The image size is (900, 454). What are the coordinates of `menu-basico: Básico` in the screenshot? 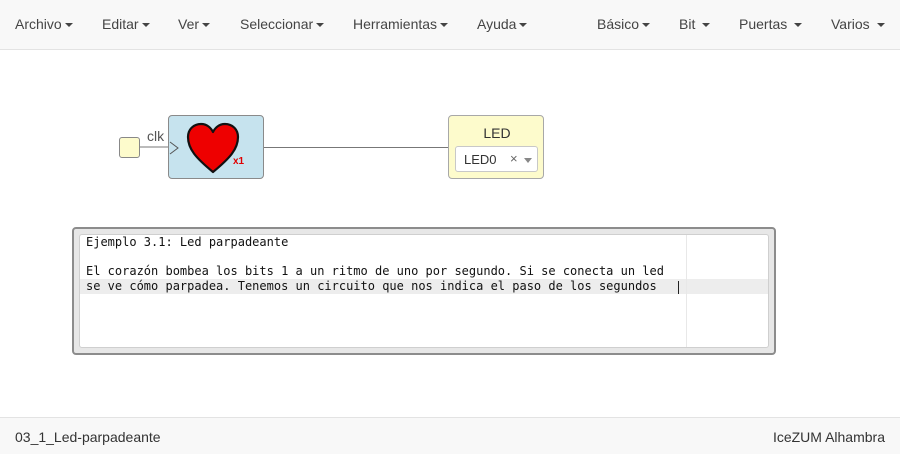 It's located at (624, 24).